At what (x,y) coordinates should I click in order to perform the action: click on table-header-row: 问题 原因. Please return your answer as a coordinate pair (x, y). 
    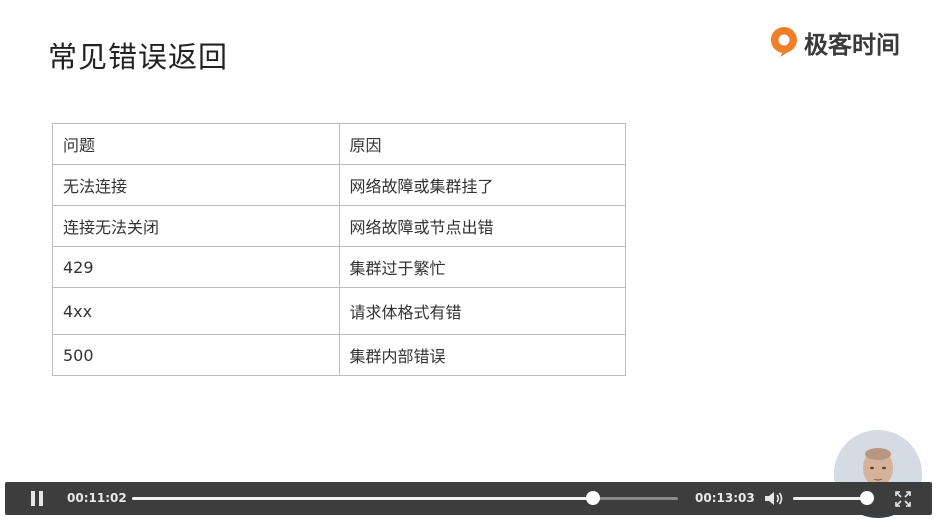
    Looking at the image, I should click on (339, 144).